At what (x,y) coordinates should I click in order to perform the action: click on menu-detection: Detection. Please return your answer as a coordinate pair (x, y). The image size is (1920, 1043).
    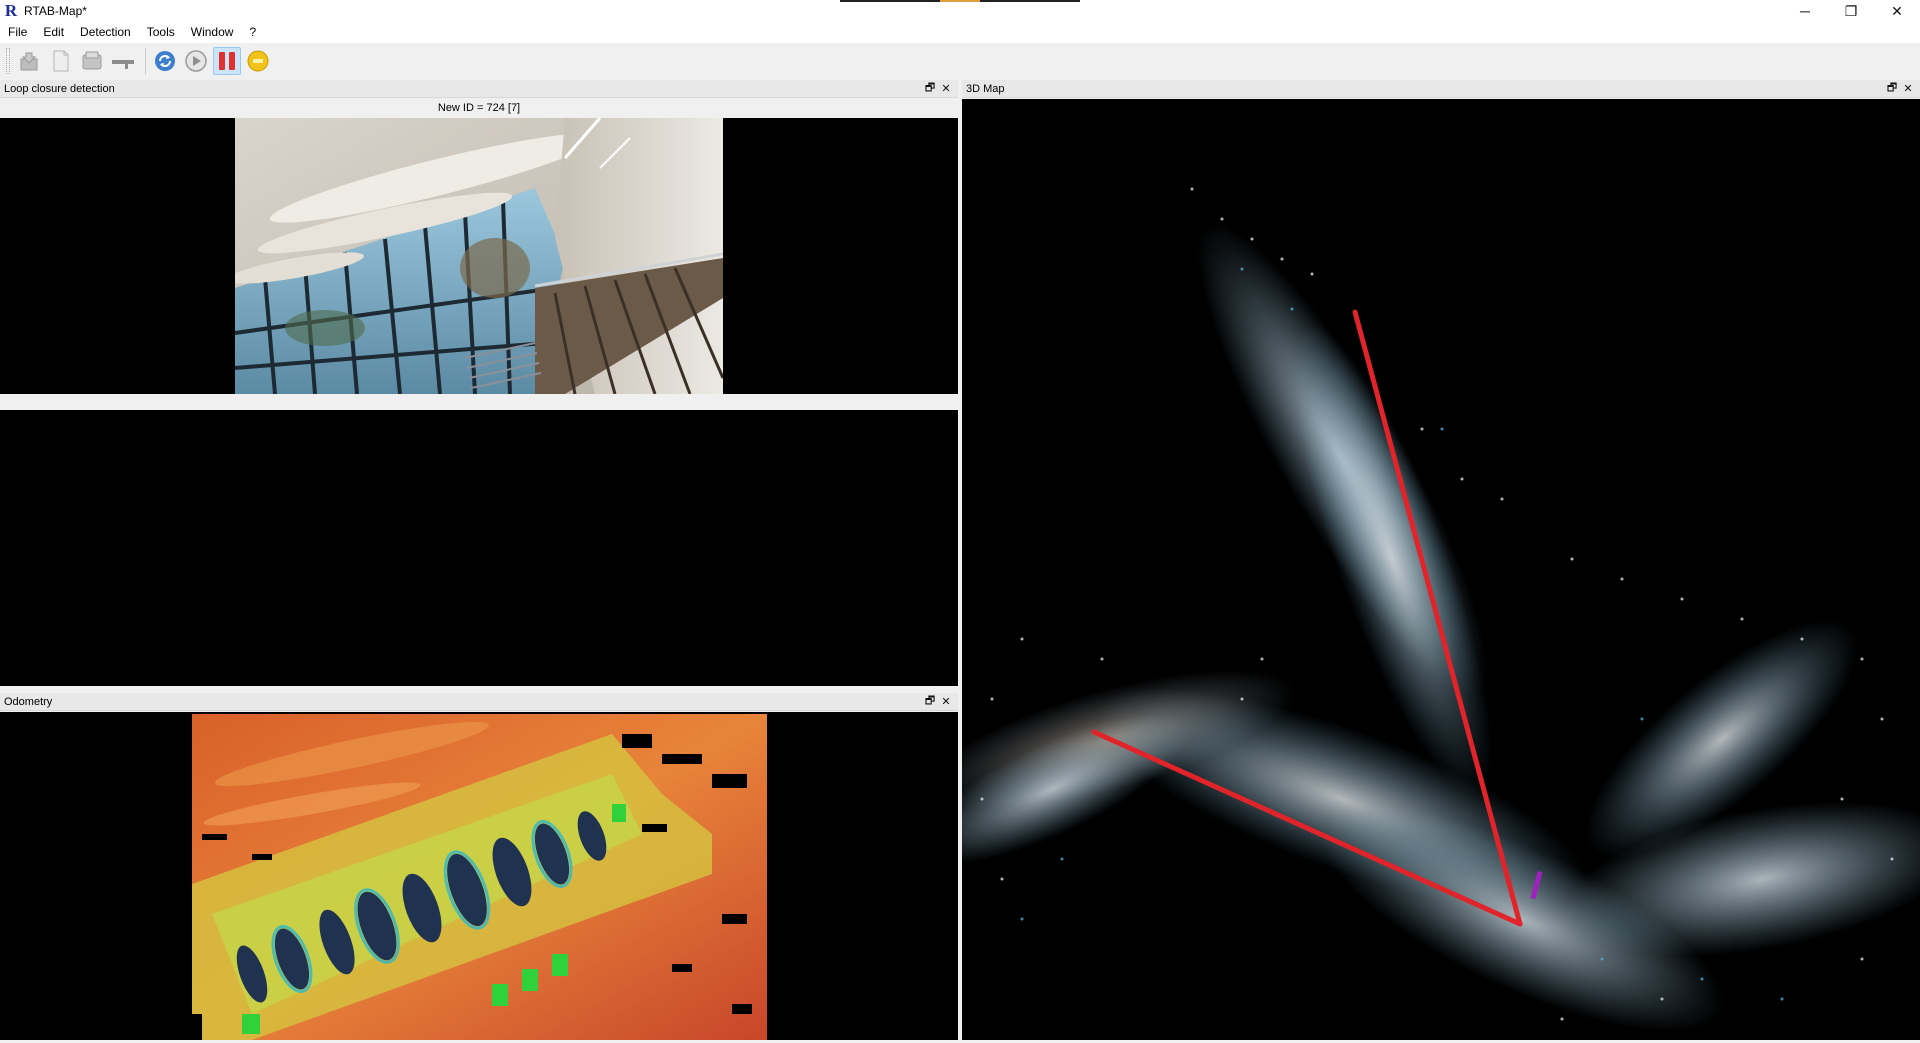
    Looking at the image, I should click on (105, 32).